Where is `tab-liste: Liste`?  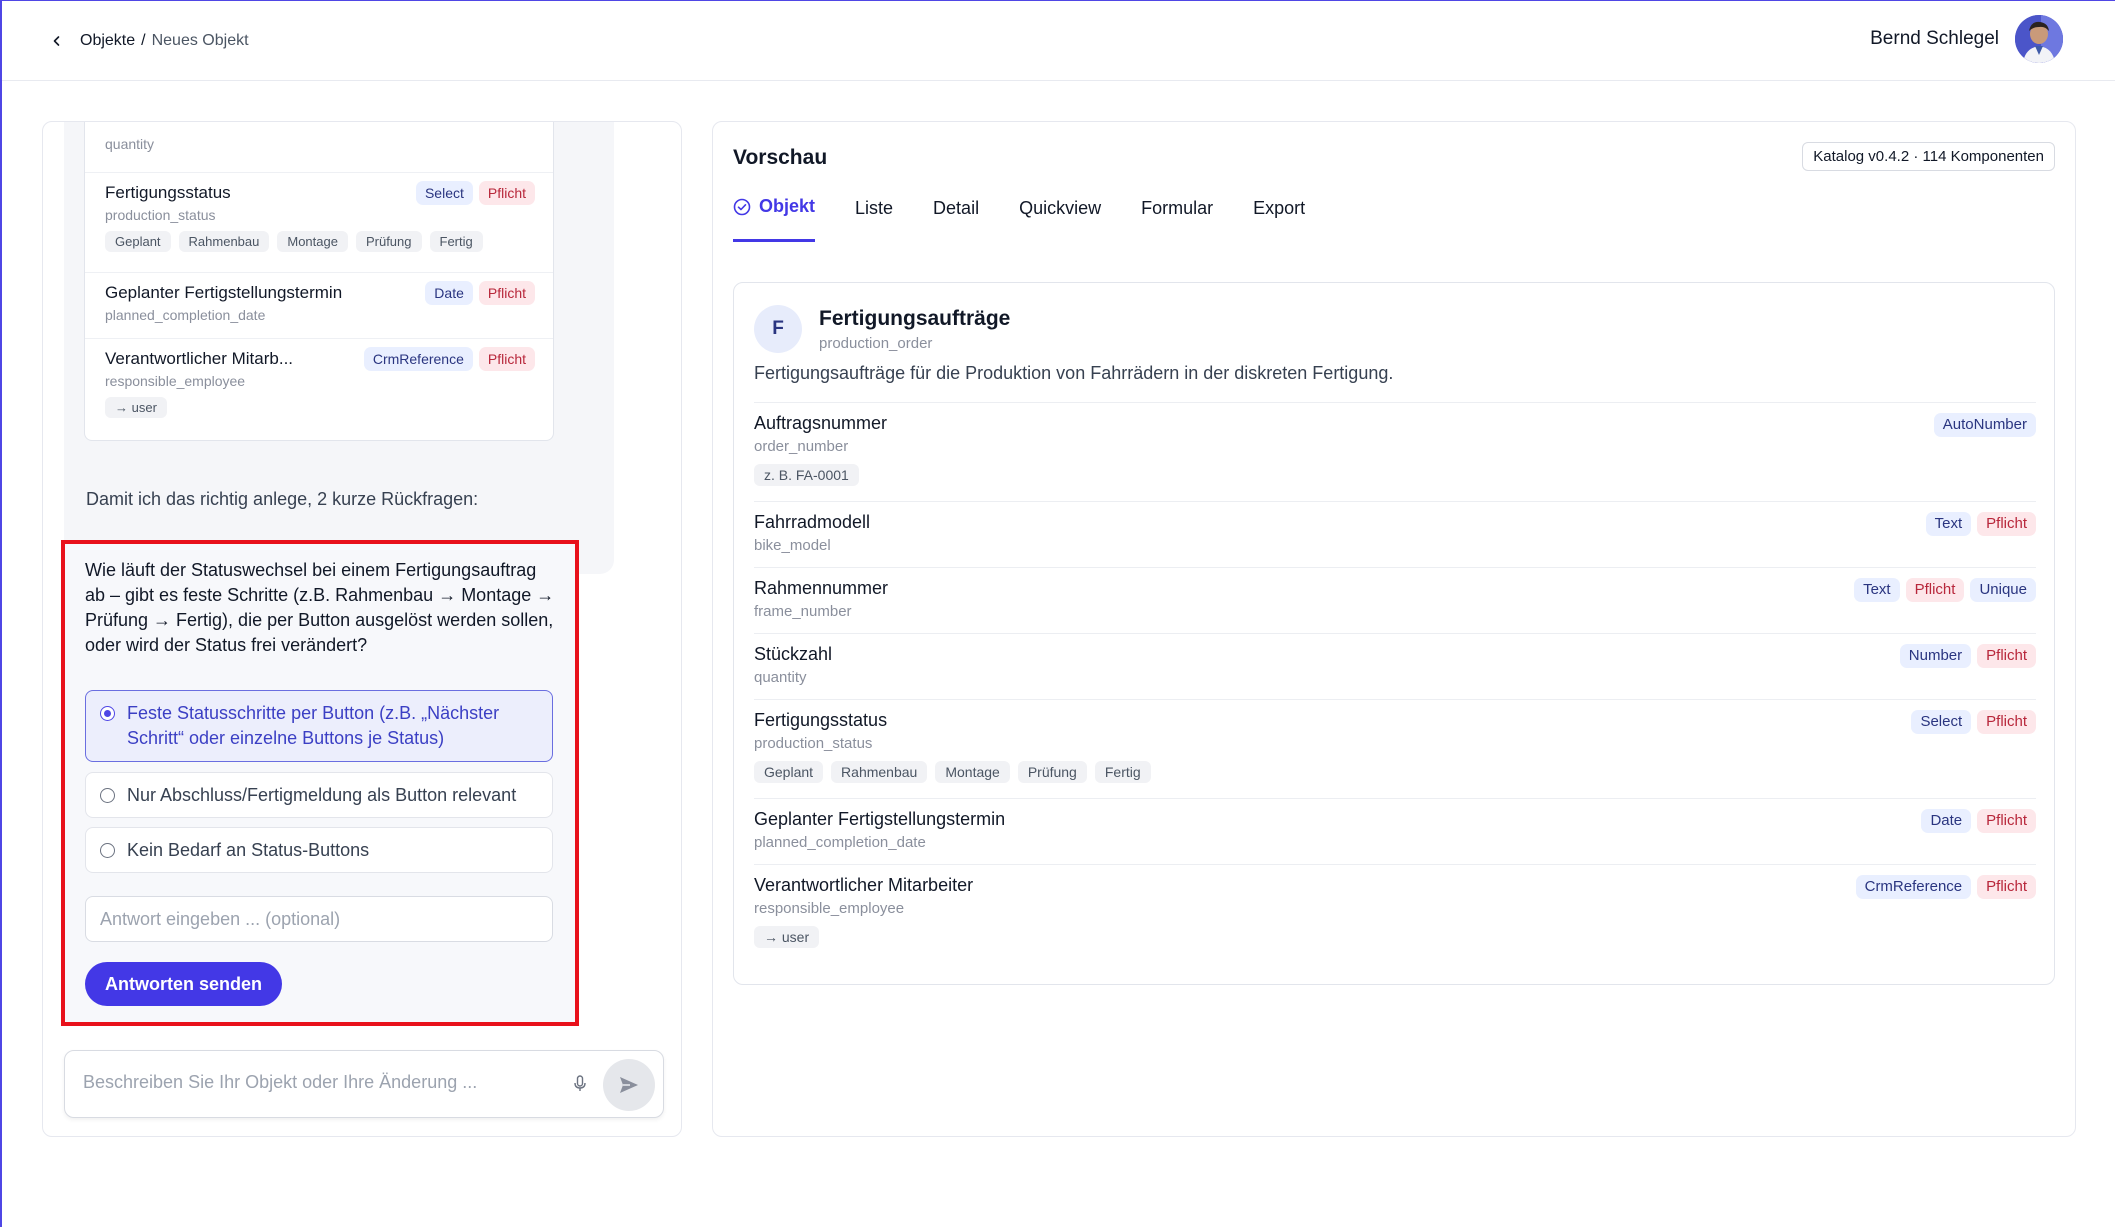 tab-liste: Liste is located at coordinates (874, 219).